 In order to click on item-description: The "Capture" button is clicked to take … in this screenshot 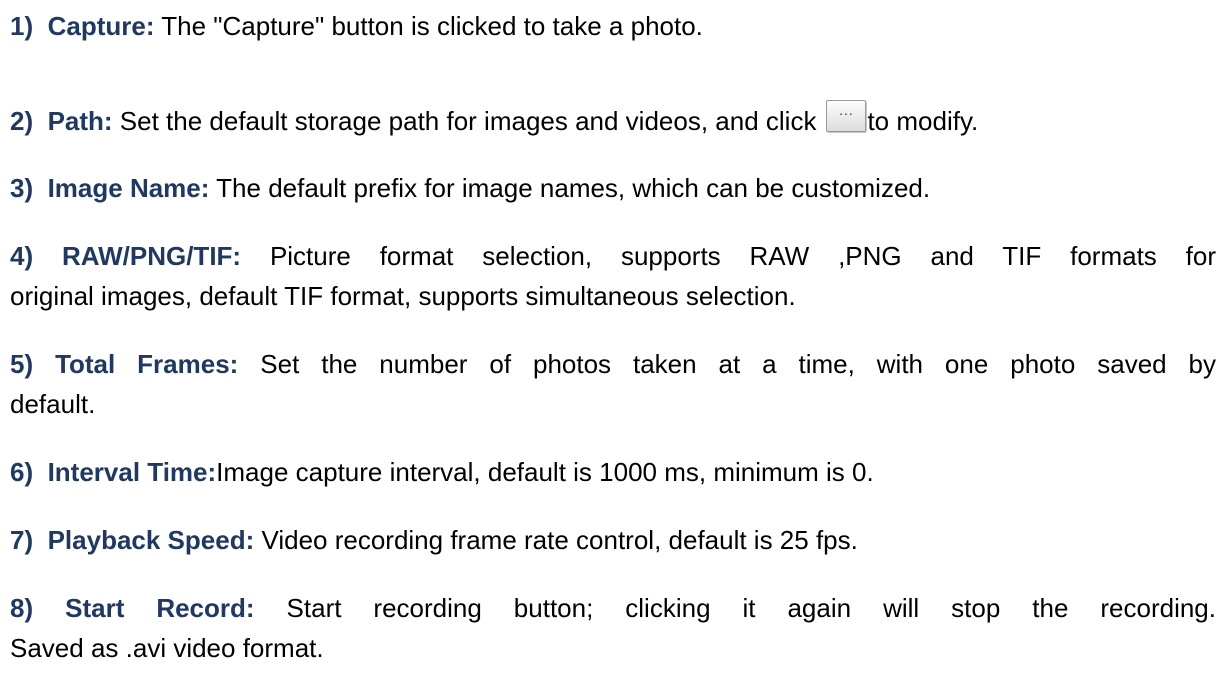, I will do `click(428, 26)`.